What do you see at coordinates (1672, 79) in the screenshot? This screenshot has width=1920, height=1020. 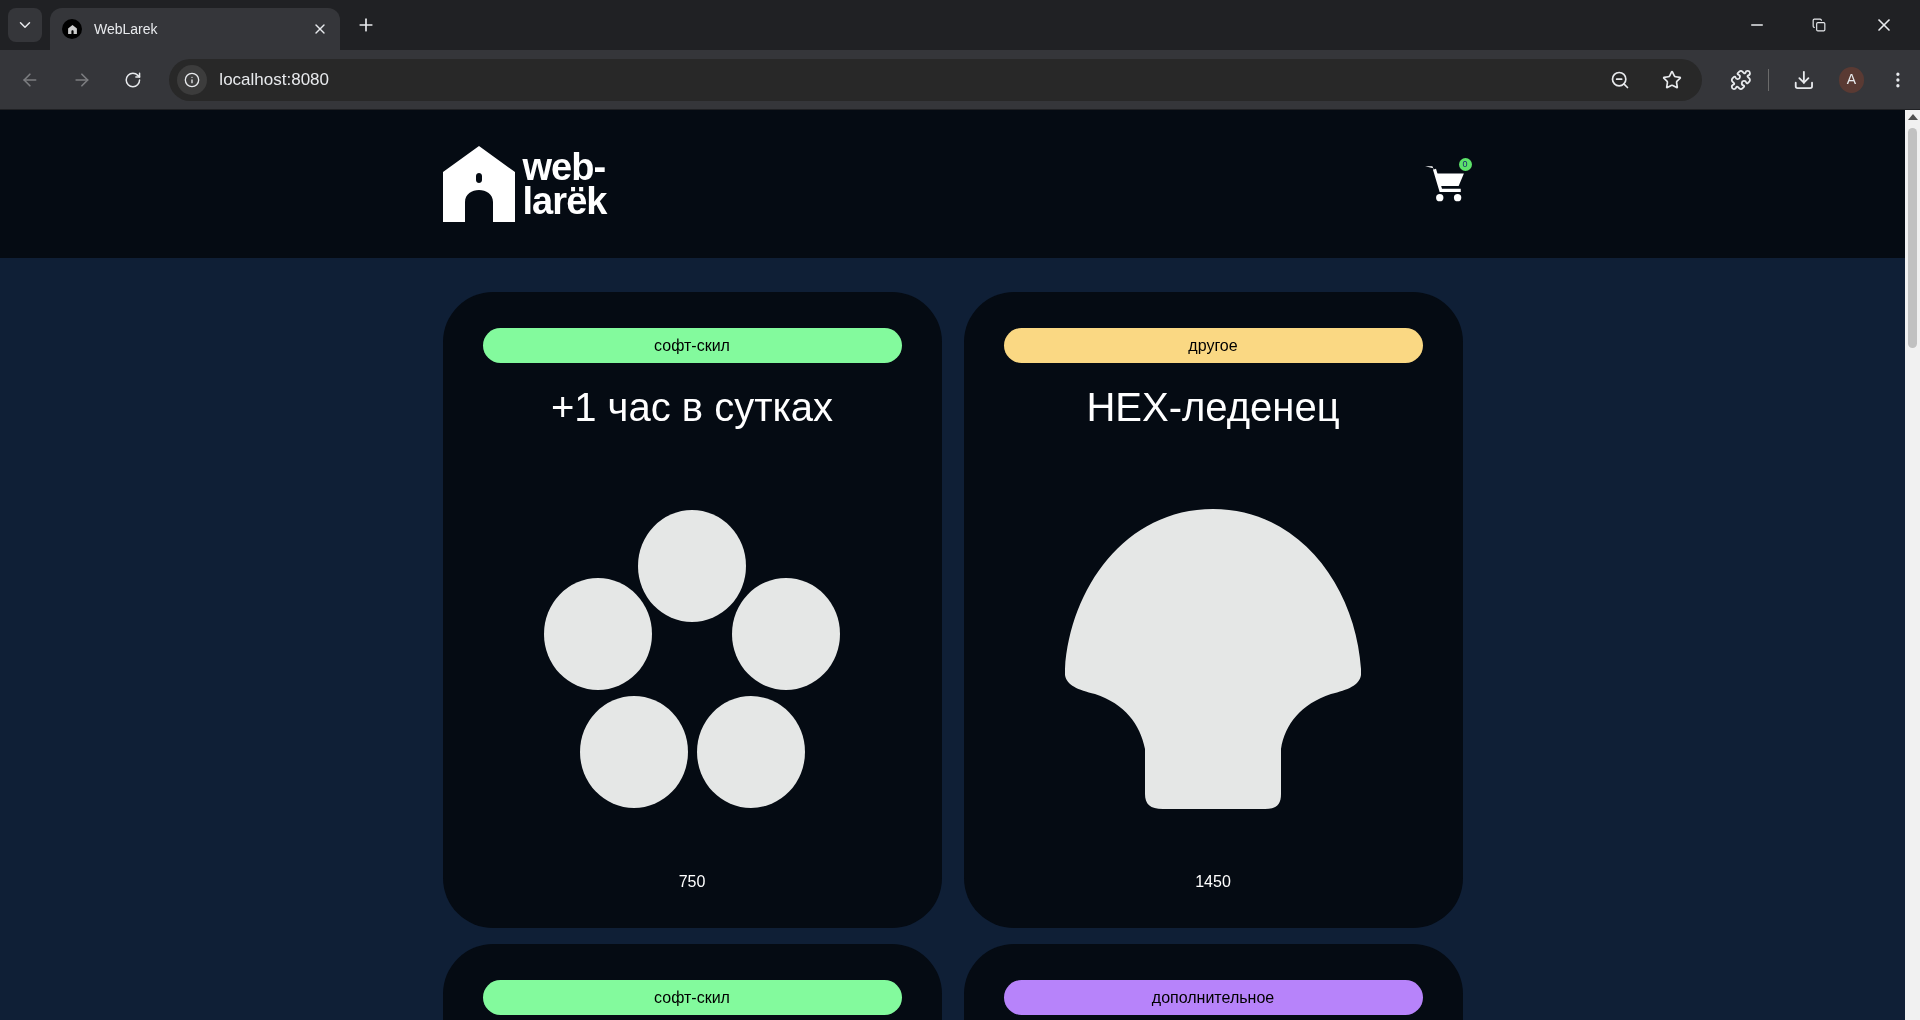 I see `bookmark-star-icon` at bounding box center [1672, 79].